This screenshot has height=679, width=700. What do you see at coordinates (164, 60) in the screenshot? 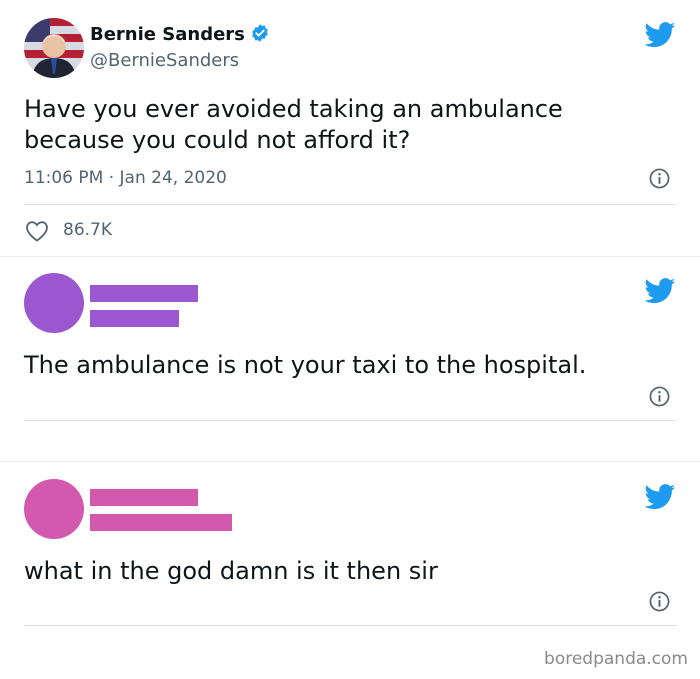
I see `author-handle: @BernieSanders` at bounding box center [164, 60].